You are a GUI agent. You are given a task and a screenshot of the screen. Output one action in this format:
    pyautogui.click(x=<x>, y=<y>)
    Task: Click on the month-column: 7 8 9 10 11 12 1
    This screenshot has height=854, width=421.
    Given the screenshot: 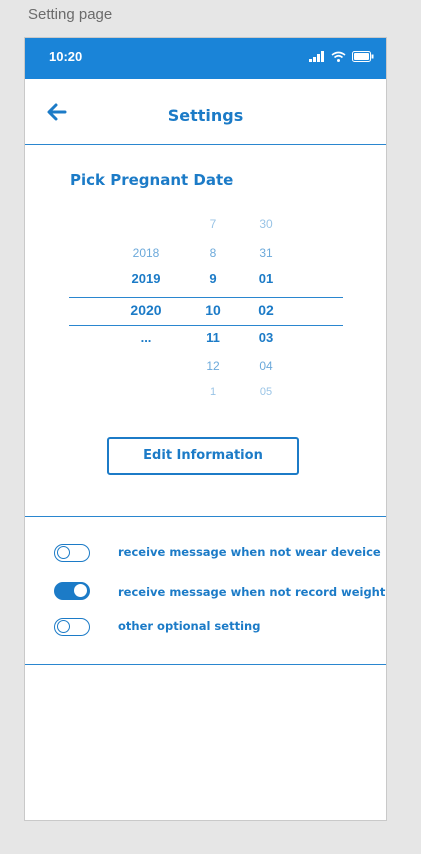 What is the action you would take?
    pyautogui.click(x=213, y=310)
    